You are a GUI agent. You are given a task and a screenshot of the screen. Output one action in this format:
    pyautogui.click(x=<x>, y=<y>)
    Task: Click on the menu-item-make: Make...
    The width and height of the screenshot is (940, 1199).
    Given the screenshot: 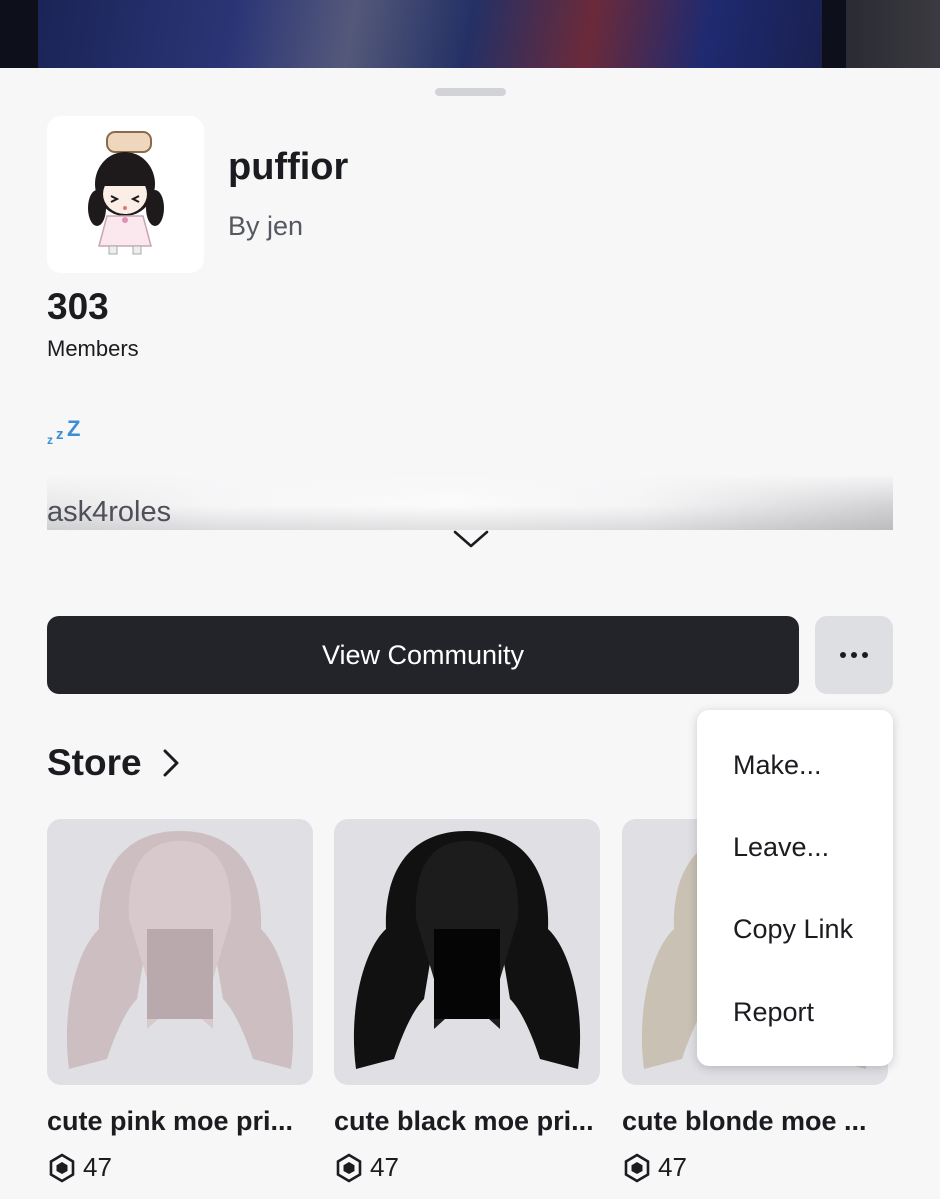 What is the action you would take?
    pyautogui.click(x=777, y=765)
    